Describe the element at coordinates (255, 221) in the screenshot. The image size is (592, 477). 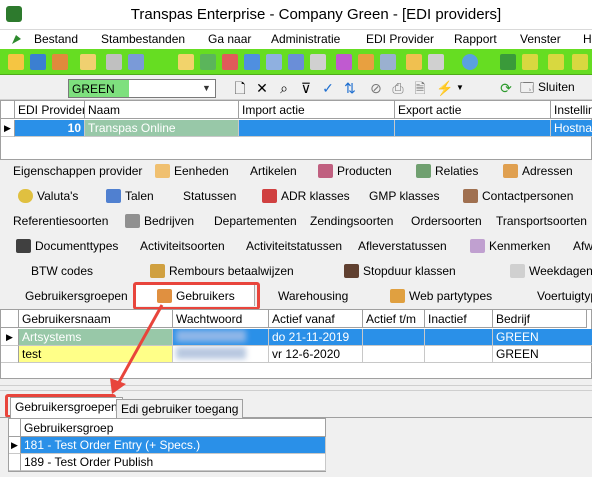
I see `tab-departementen: Departementen` at that location.